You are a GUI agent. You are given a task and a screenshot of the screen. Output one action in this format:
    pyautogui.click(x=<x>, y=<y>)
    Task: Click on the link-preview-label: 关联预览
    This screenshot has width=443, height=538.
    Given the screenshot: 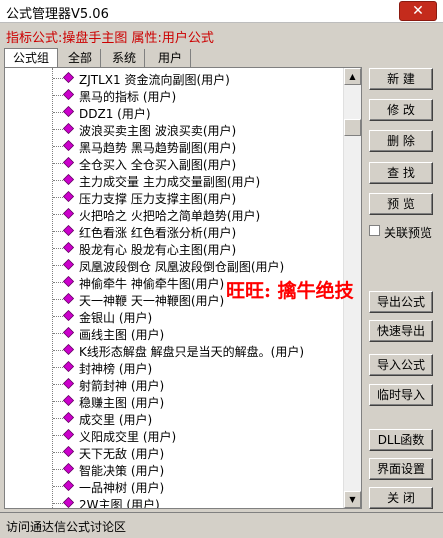 What is the action you would take?
    pyautogui.click(x=408, y=233)
    